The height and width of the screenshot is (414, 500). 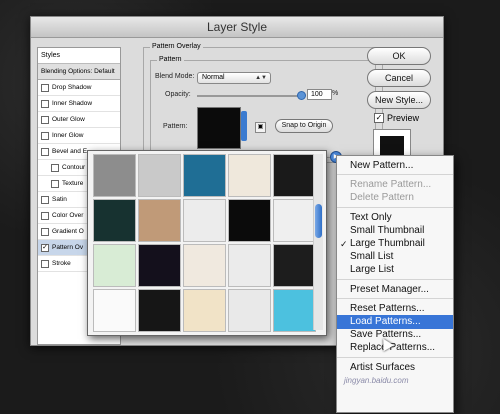 What do you see at coordinates (318, 242) in the screenshot?
I see `pattern-picker-scrollbar` at bounding box center [318, 242].